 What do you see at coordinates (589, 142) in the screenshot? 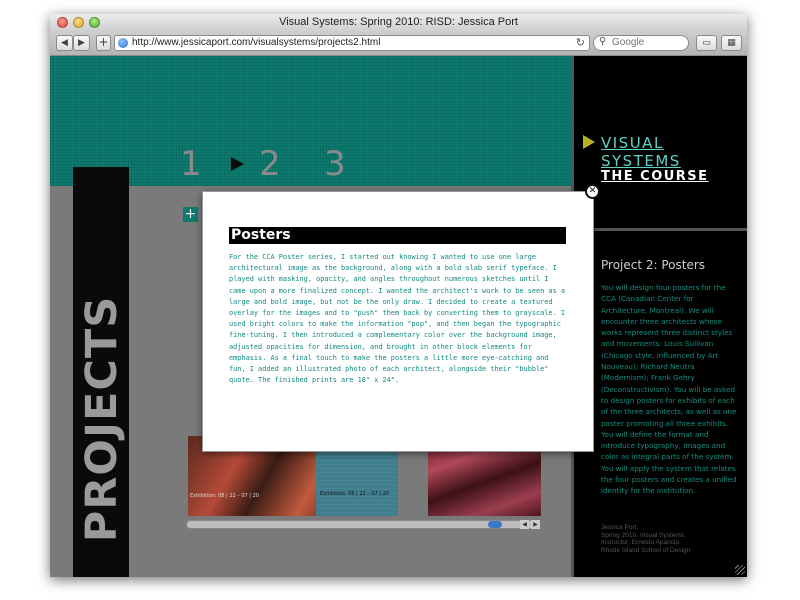
I see `nav-arrow-icon` at bounding box center [589, 142].